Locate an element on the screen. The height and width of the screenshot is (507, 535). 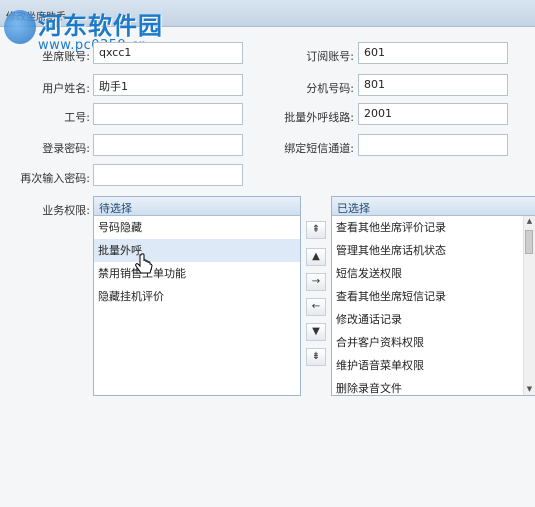
user-name-label: 用户姓名: is located at coordinates (66, 88).